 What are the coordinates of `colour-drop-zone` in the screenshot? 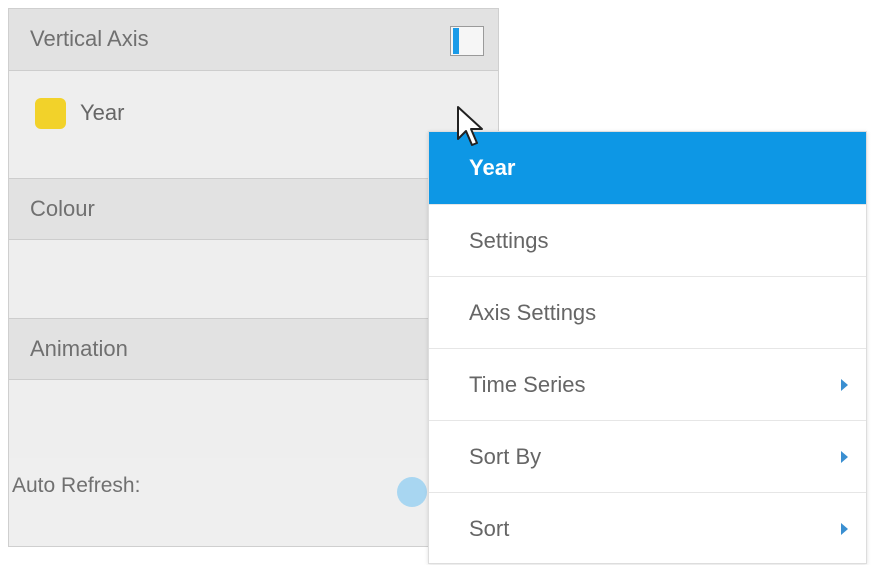 It's located at (253, 279).